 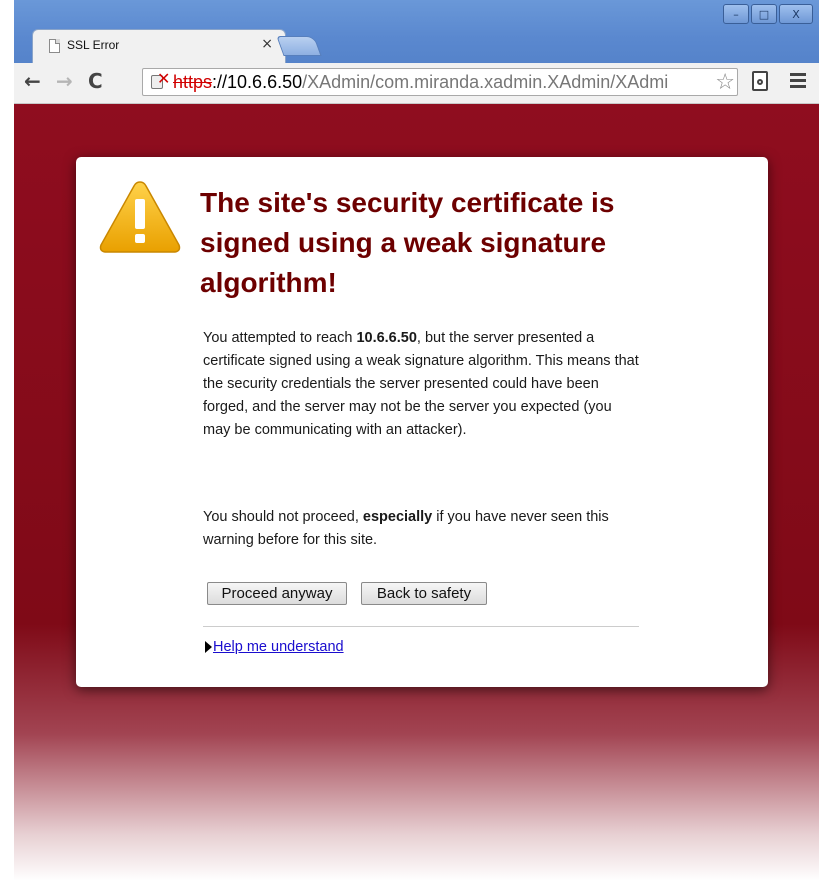 What do you see at coordinates (796, 14) in the screenshot?
I see `close-window-button: X` at bounding box center [796, 14].